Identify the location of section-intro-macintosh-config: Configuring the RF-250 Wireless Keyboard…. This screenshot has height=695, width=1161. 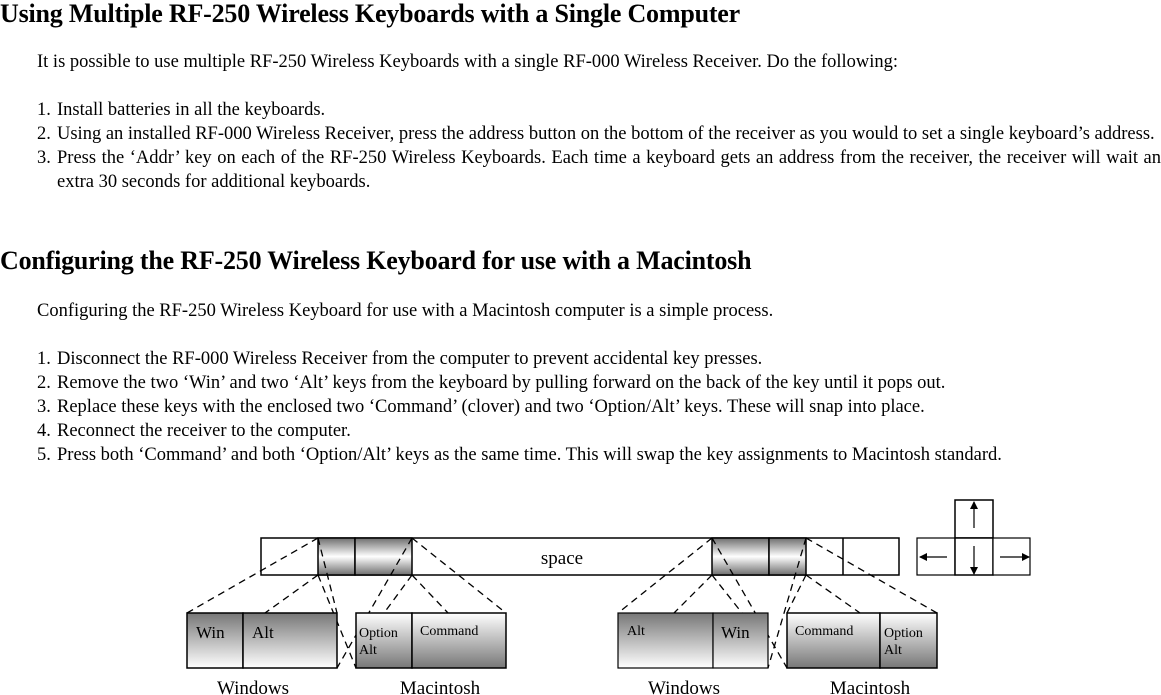
(405, 311).